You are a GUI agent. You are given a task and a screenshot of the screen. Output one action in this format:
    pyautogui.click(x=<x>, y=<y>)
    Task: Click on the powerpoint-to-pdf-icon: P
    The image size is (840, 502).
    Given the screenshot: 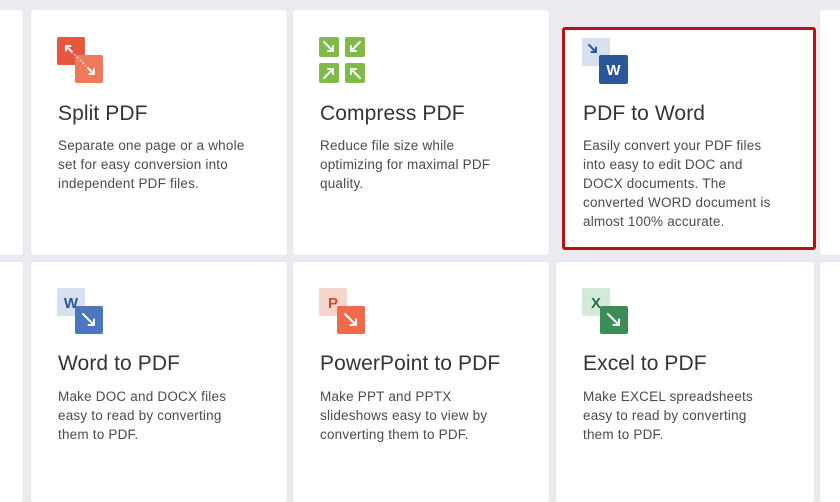 What is the action you would take?
    pyautogui.click(x=342, y=311)
    